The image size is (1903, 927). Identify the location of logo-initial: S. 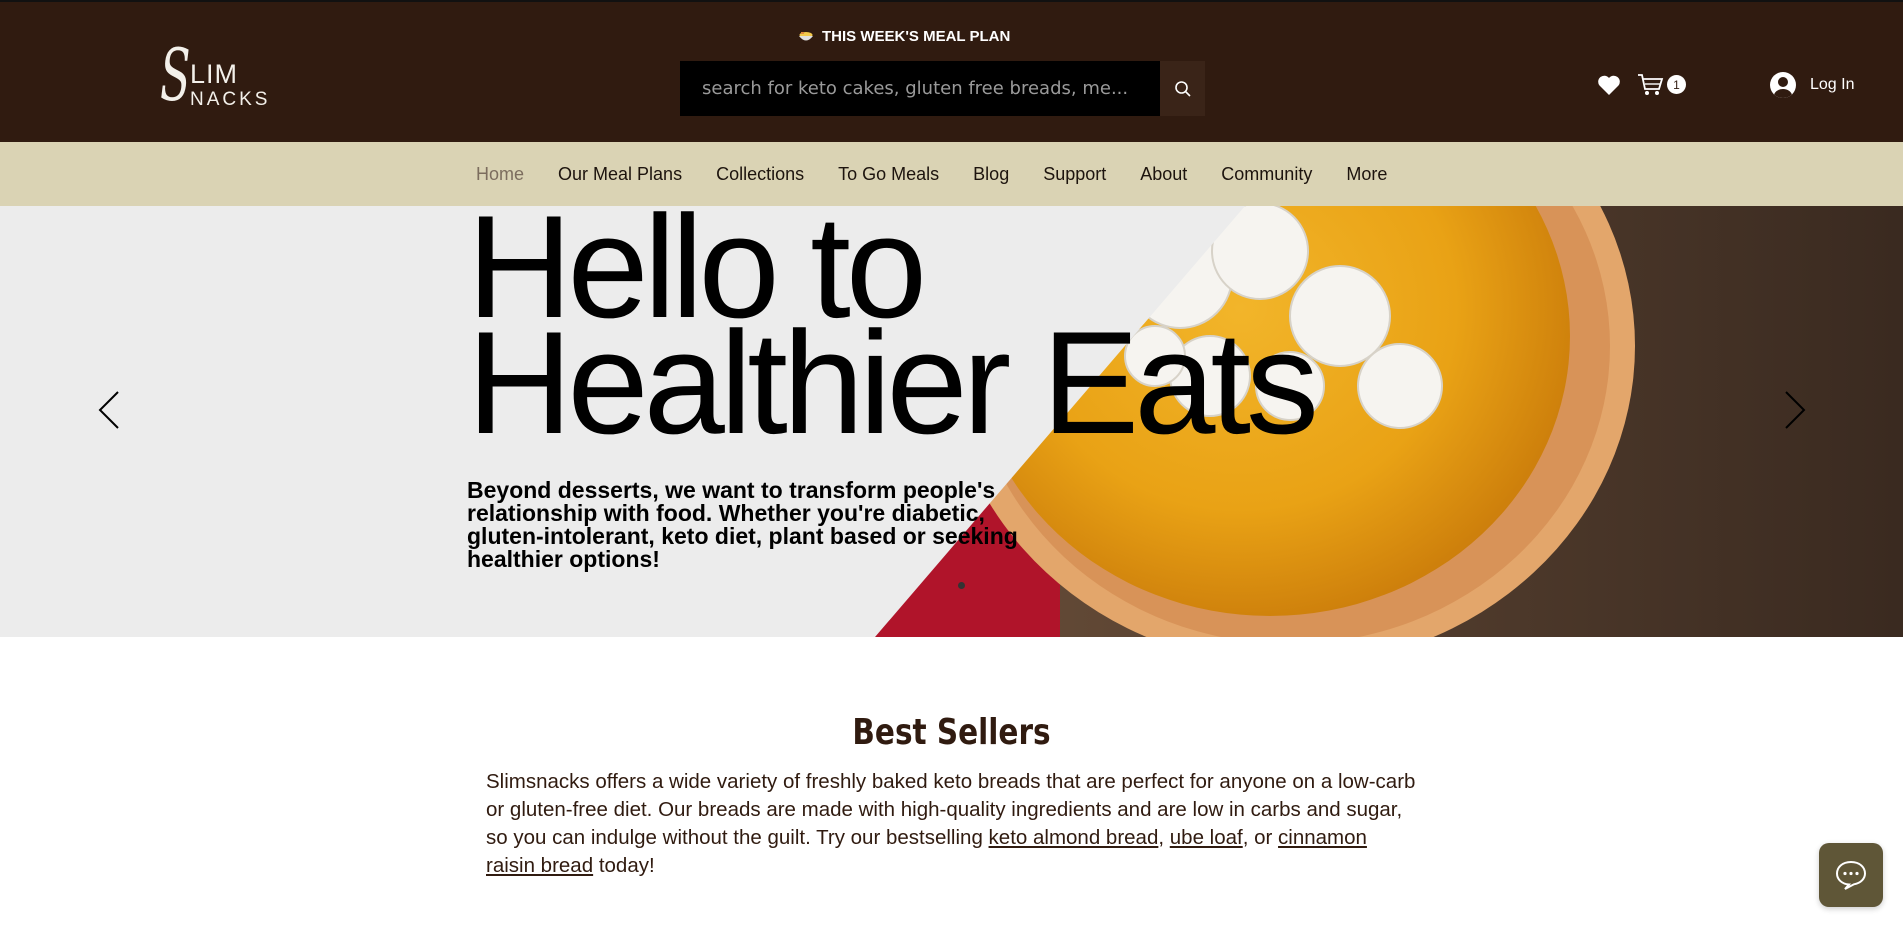
(175, 75).